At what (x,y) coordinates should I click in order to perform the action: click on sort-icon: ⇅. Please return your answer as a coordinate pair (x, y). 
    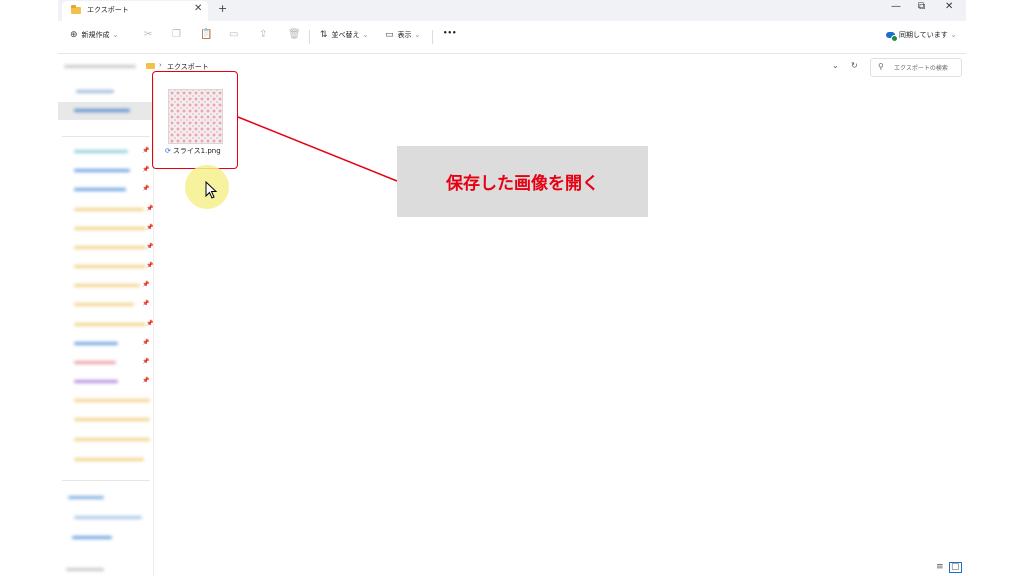
    Looking at the image, I should click on (324, 35).